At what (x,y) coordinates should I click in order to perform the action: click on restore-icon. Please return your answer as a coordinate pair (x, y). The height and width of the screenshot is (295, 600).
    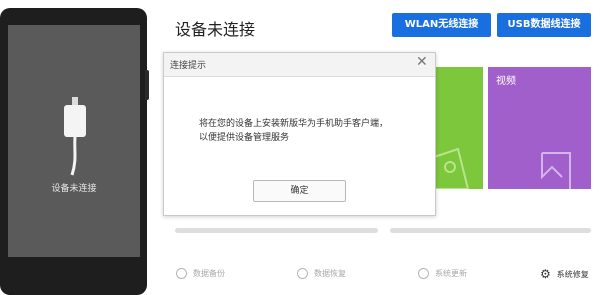
    Looking at the image, I should click on (302, 273).